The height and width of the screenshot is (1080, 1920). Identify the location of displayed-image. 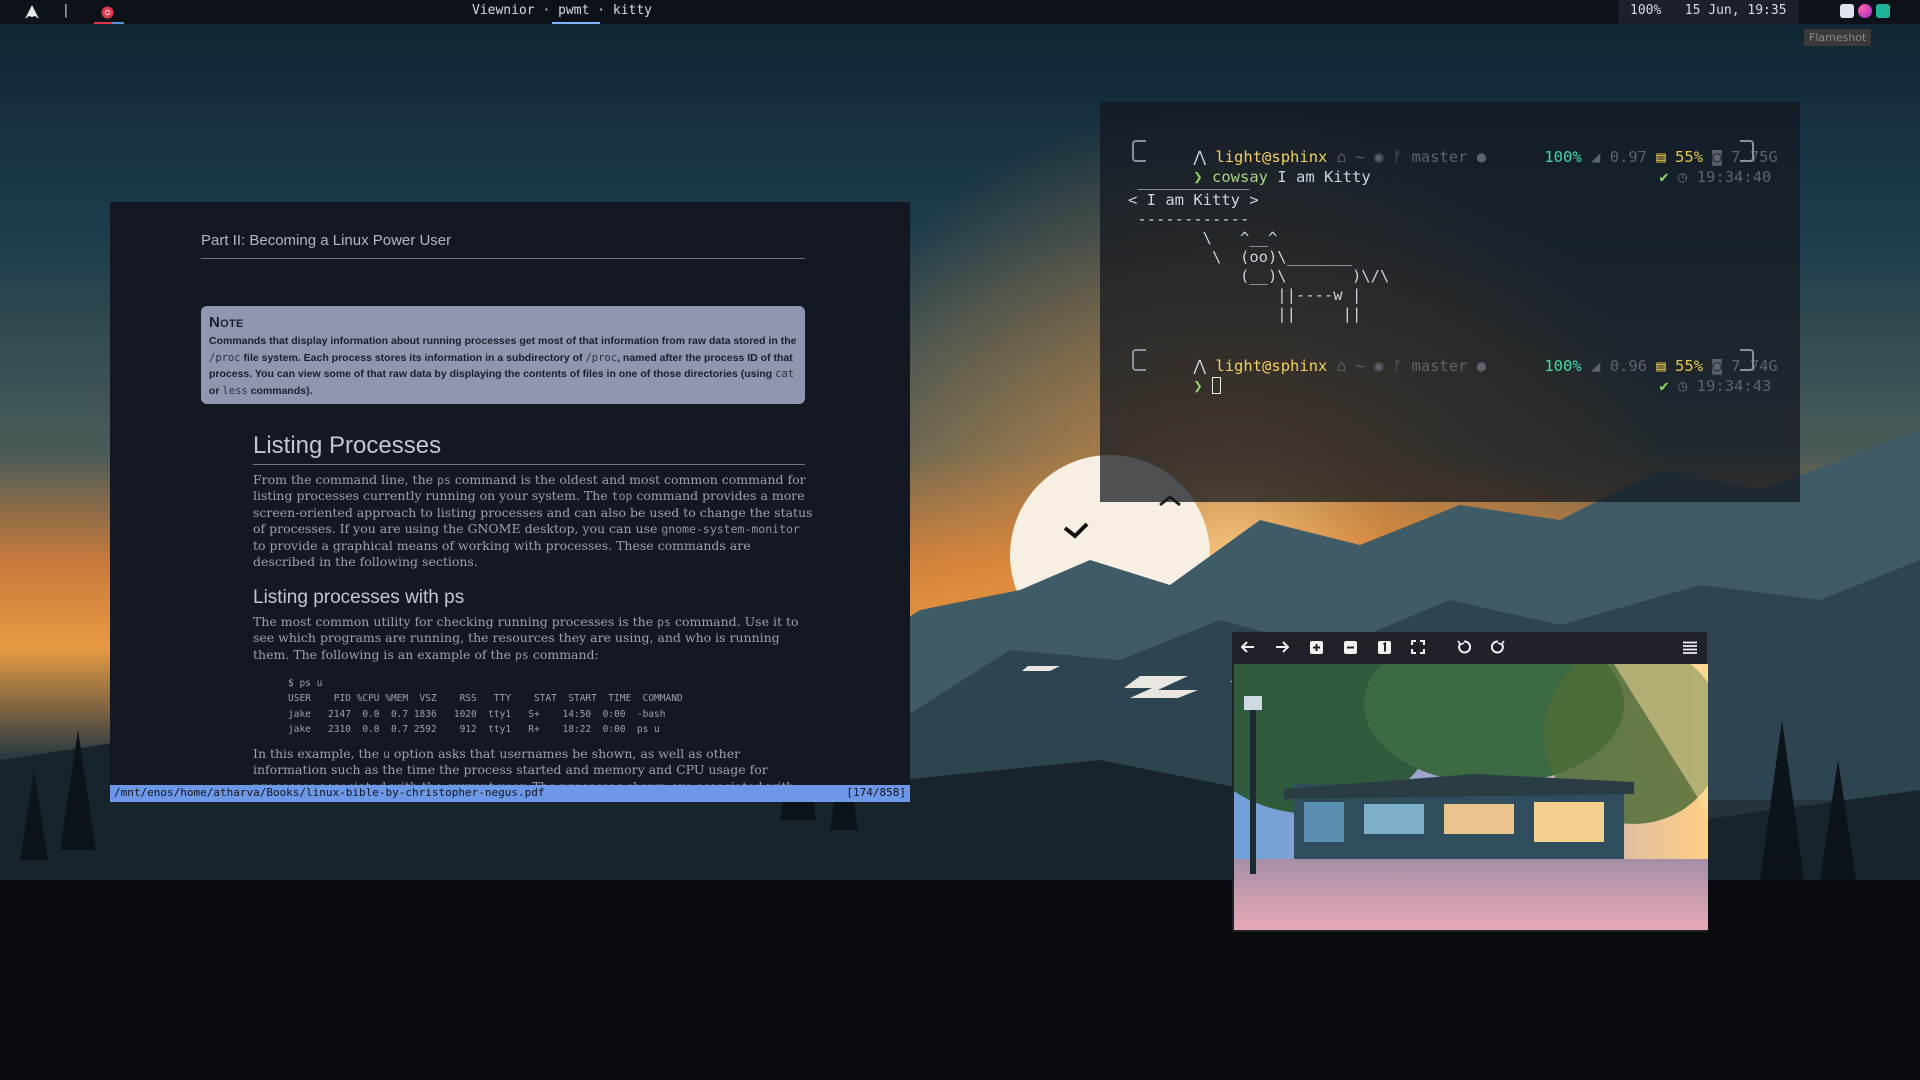
(1471, 797).